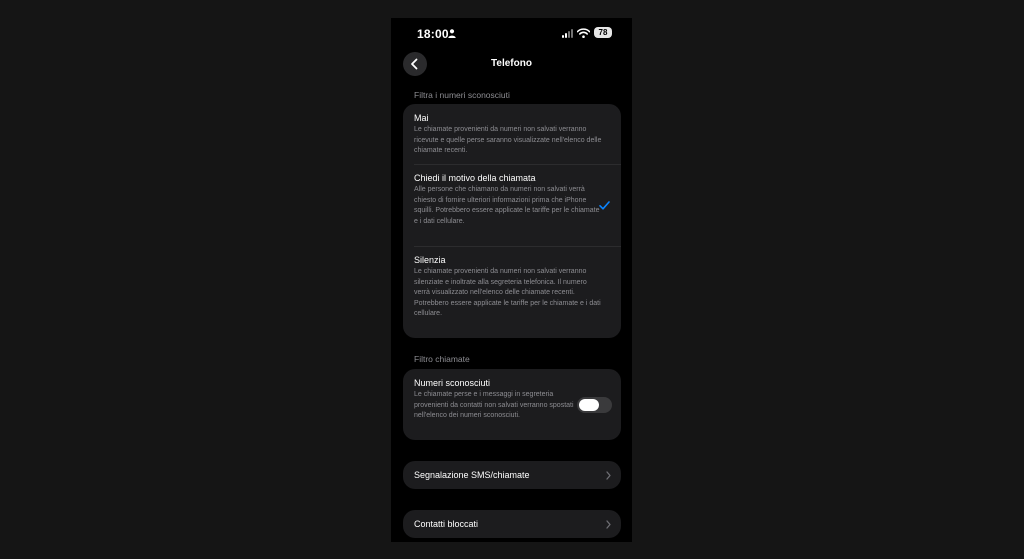 This screenshot has height=559, width=1024. What do you see at coordinates (567, 33) in the screenshot?
I see `signal-icon` at bounding box center [567, 33].